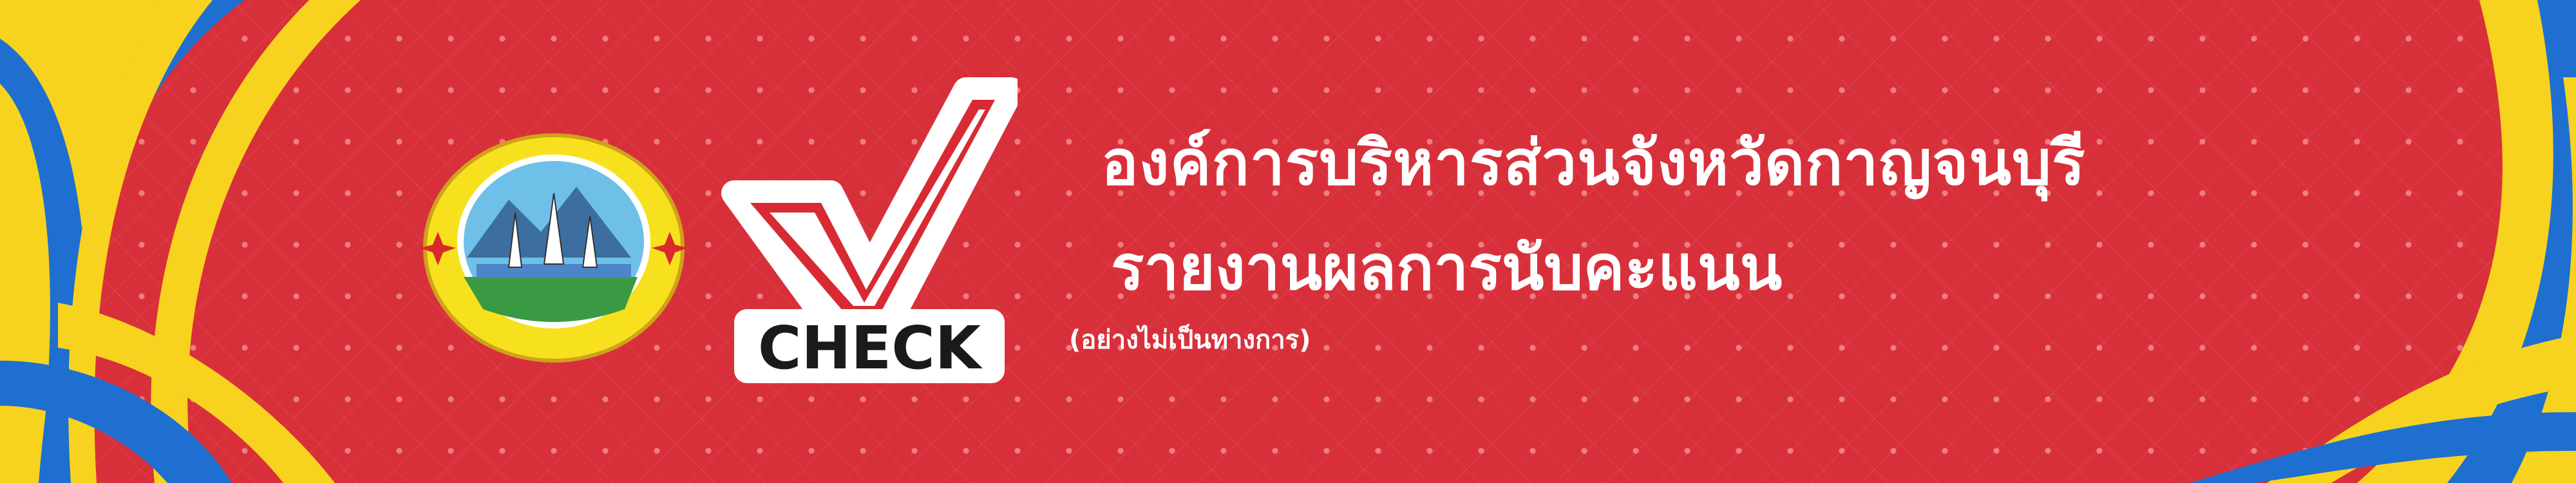  What do you see at coordinates (870, 230) in the screenshot?
I see `check-badge: CHECK` at bounding box center [870, 230].